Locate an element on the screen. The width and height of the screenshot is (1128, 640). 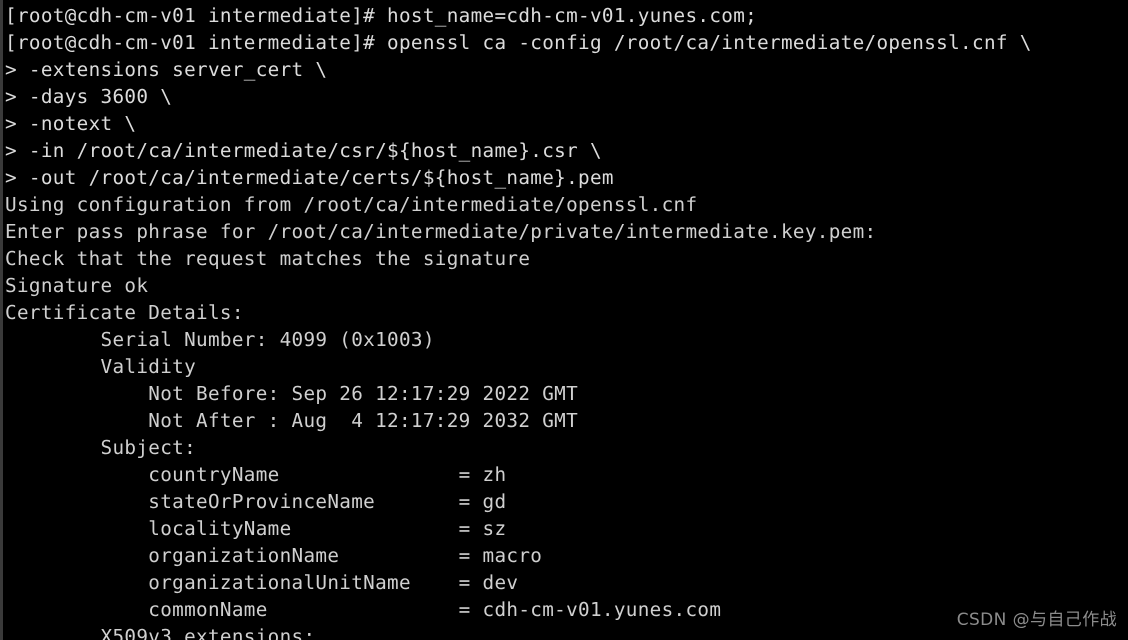
terminal-line-output: Validity is located at coordinates (101, 366).